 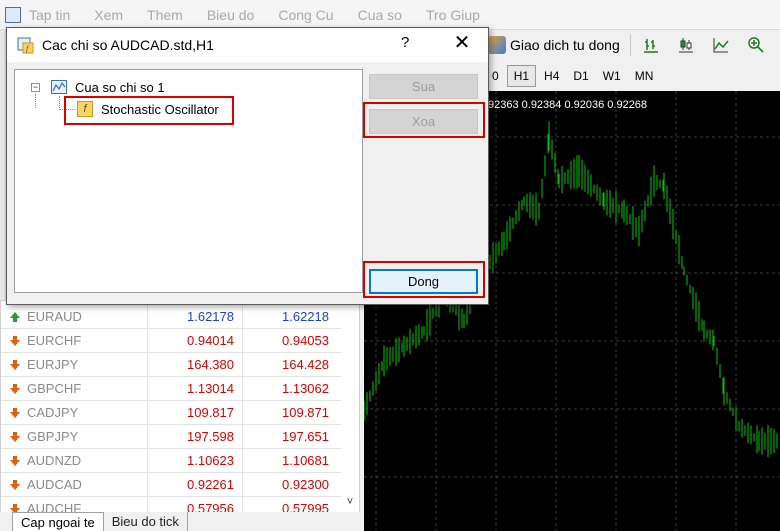 I want to click on market-ask: 1.13062, so click(x=289, y=388).